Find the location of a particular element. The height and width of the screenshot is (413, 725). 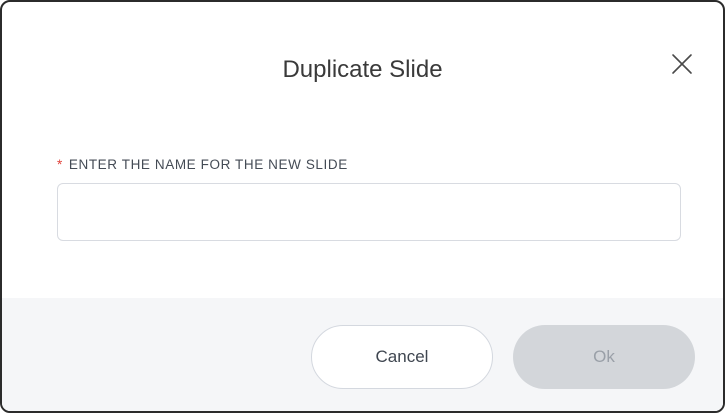

required-marker: * is located at coordinates (60, 164).